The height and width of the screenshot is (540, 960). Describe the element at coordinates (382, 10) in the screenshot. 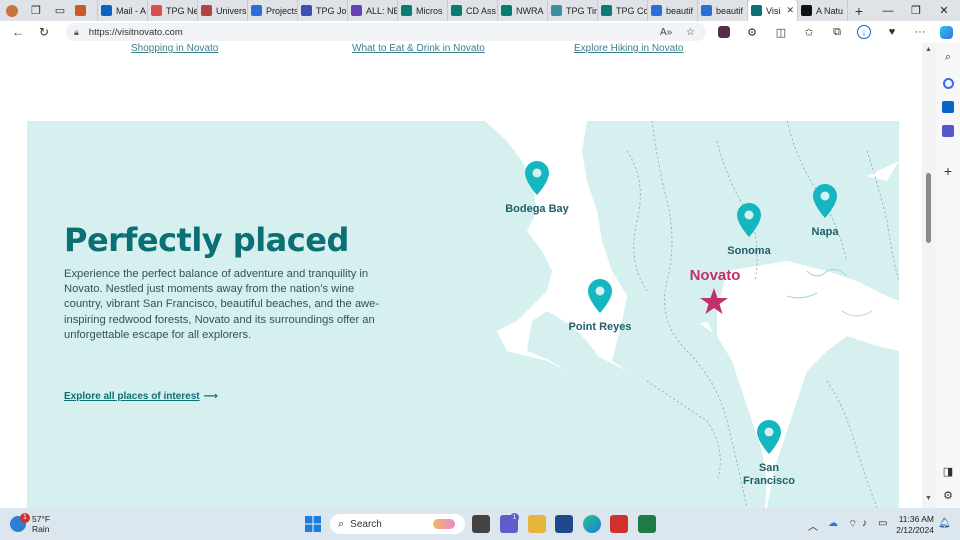

I see `tab-label: ALL: NE` at that location.